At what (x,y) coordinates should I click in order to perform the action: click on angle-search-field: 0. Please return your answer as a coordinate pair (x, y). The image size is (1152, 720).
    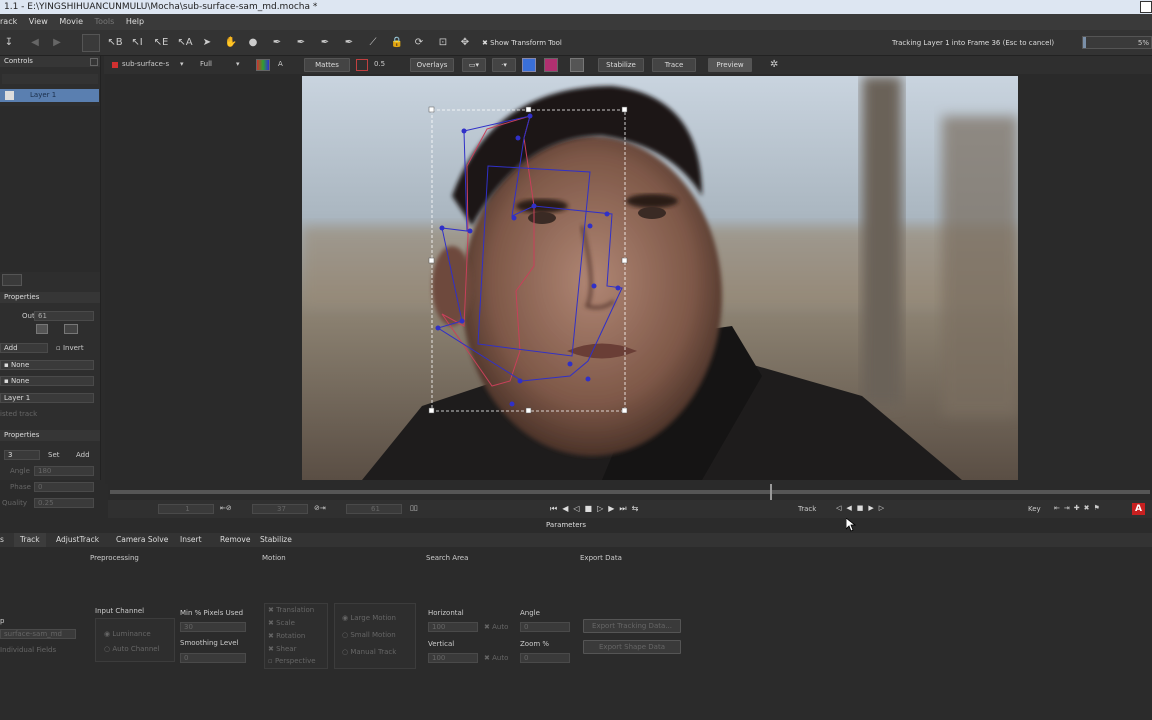
    Looking at the image, I should click on (545, 627).